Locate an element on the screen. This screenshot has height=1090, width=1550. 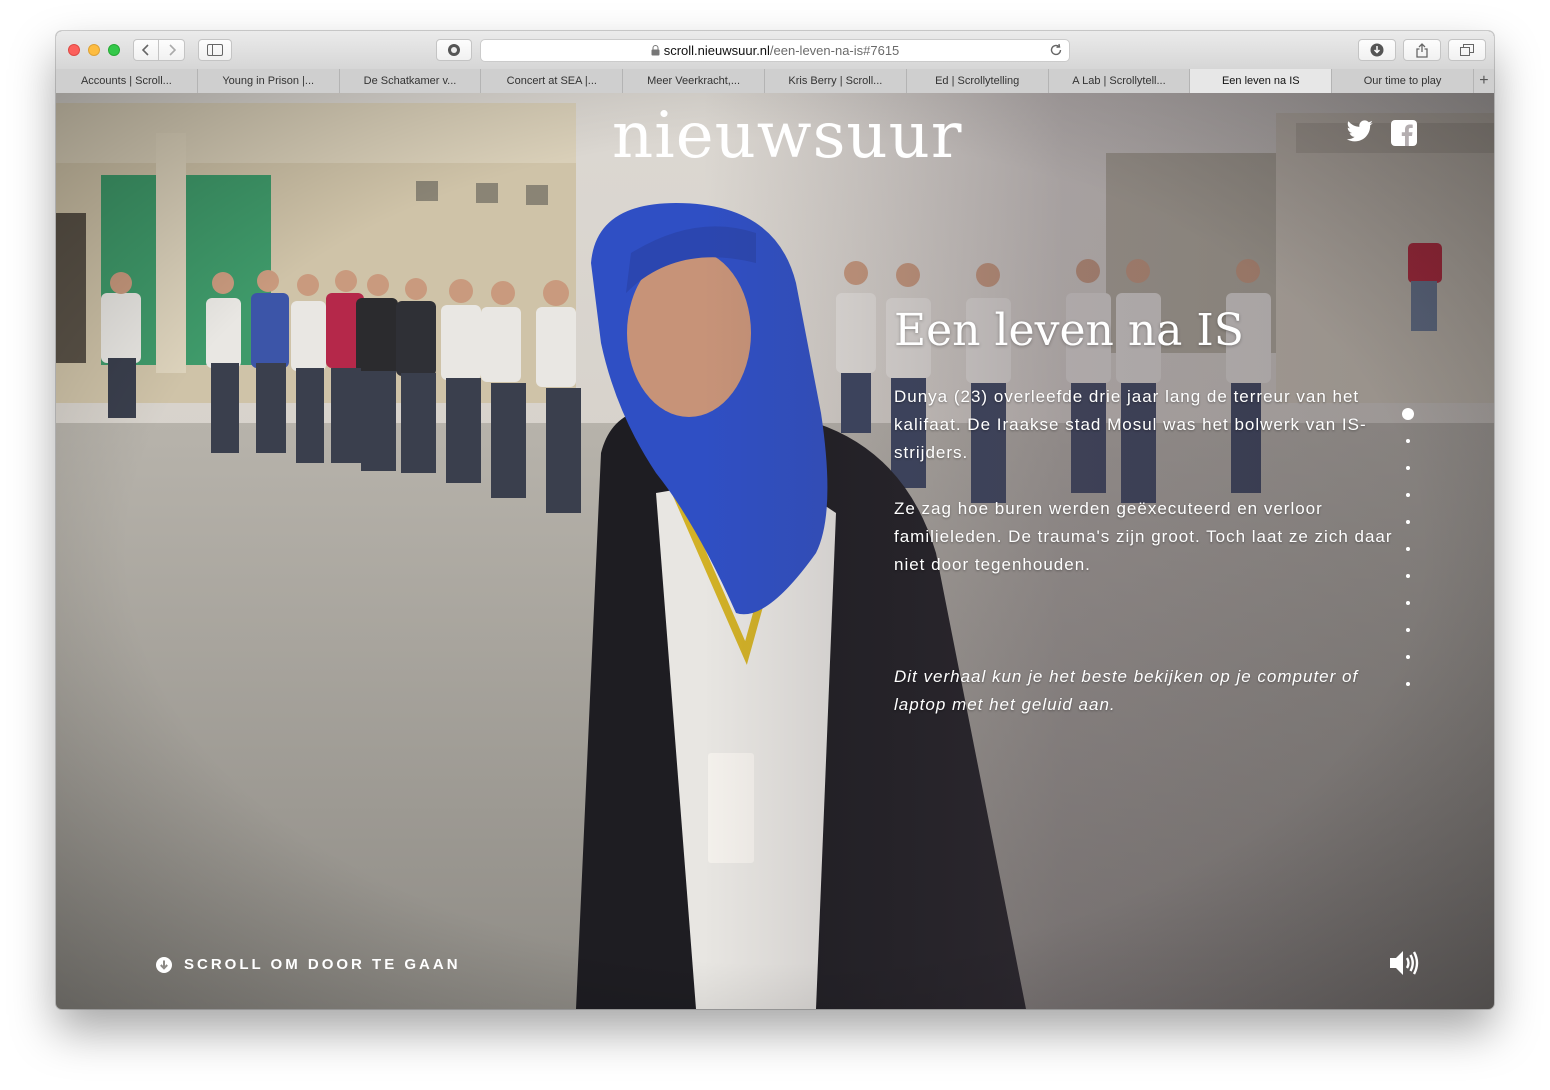
close-window-button is located at coordinates (74, 50).